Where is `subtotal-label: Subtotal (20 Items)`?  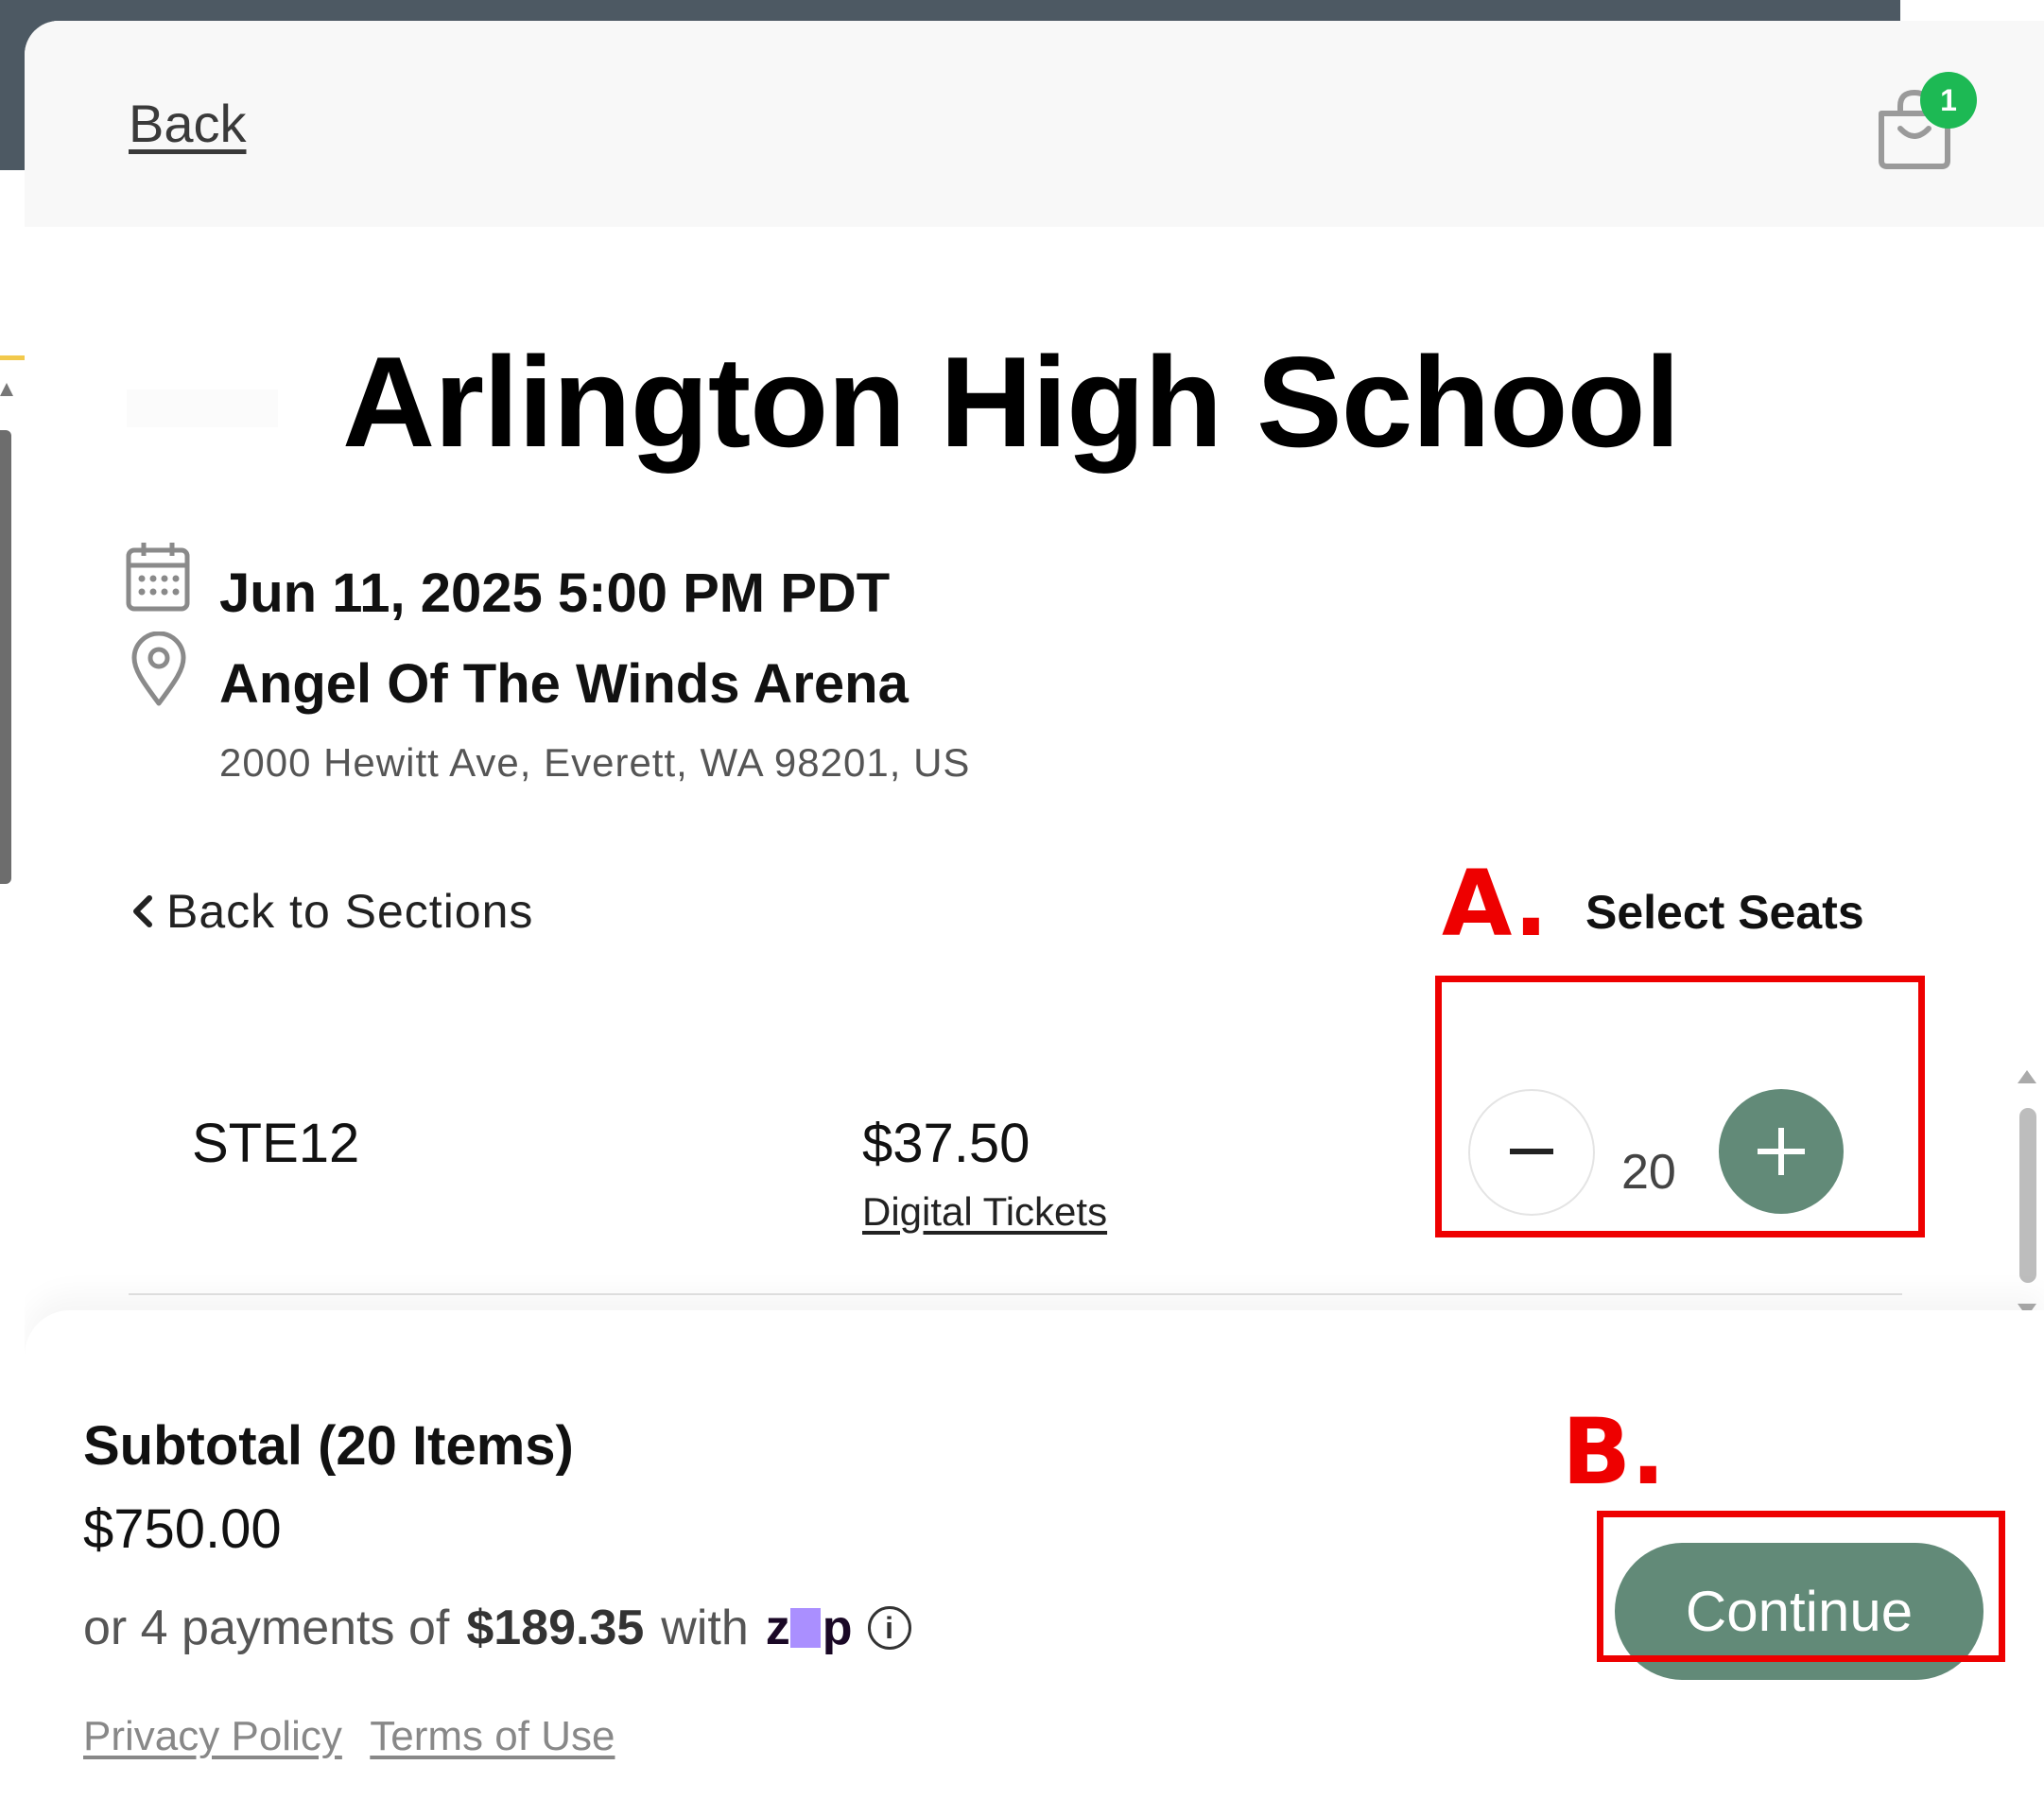
subtotal-label: Subtotal (20 Items) is located at coordinates (328, 1446).